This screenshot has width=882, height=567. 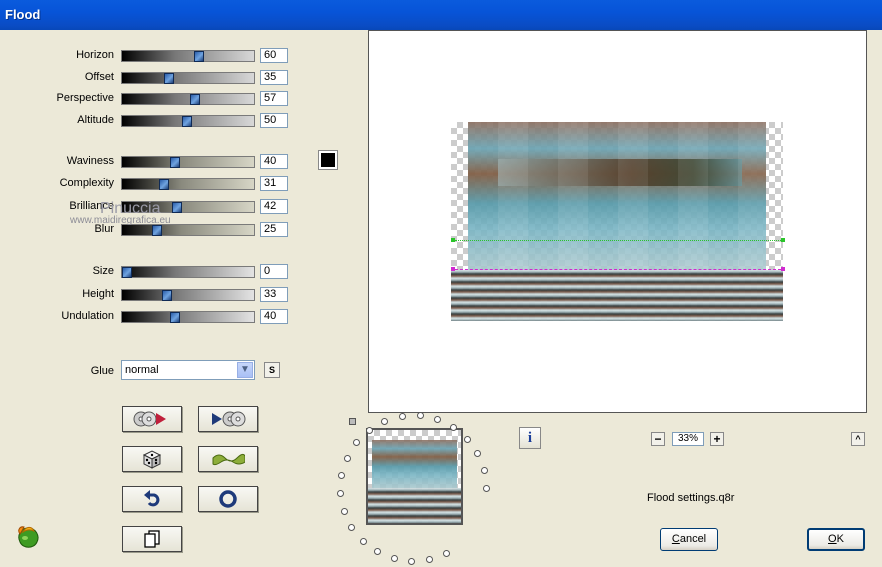 I want to click on perspective-slider-thumb, so click(x=195, y=99).